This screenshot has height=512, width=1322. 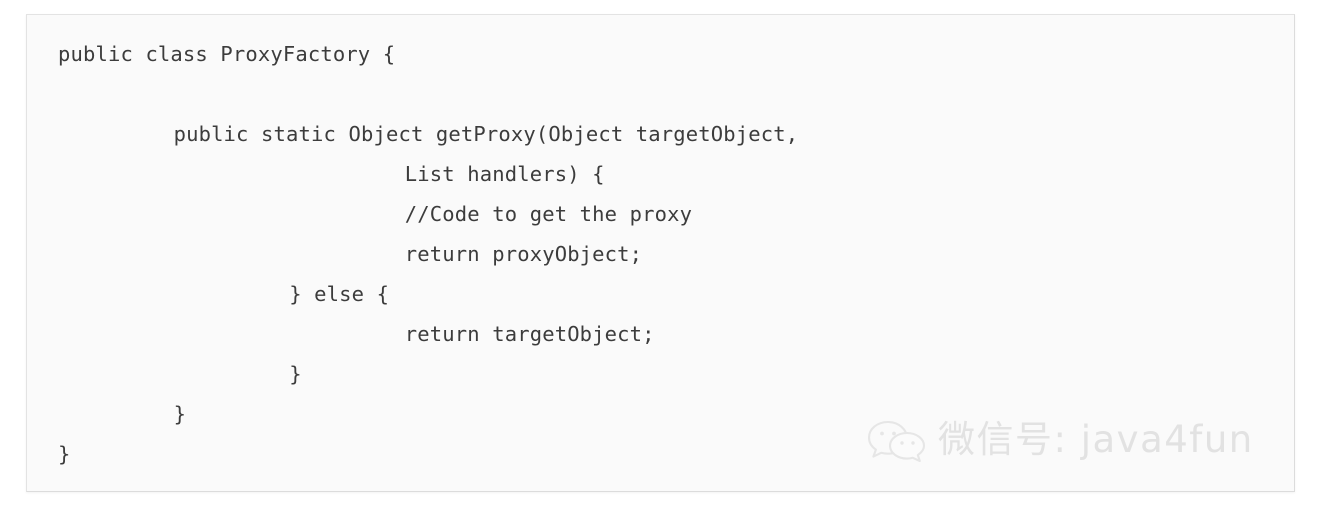 I want to click on code-line: List handlers) {, so click(x=504, y=174).